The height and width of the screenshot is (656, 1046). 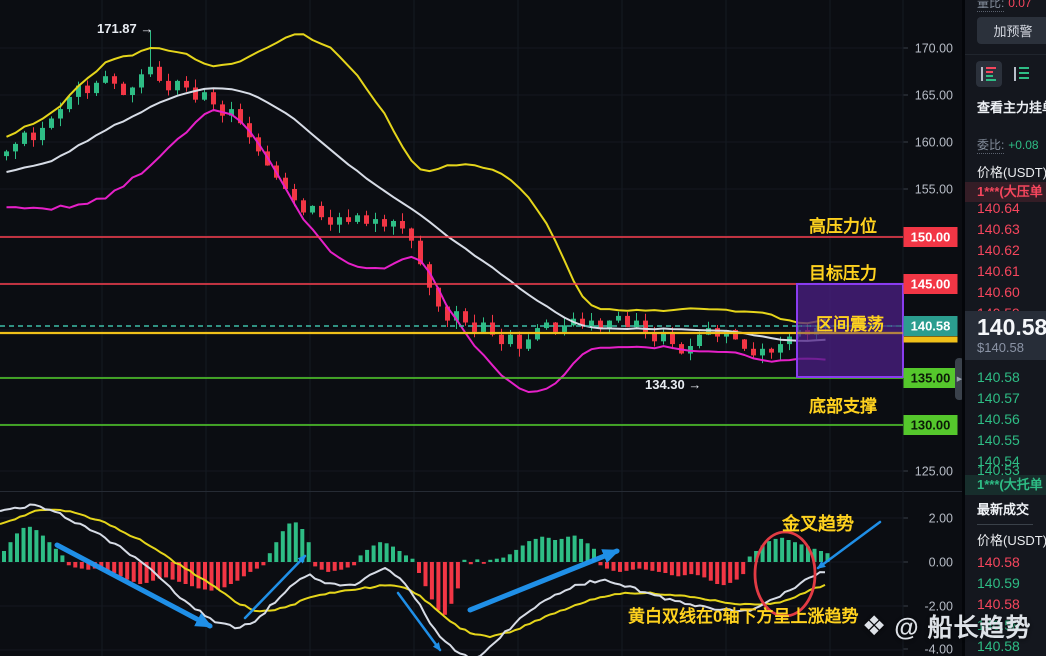 I want to click on add-alert-button: 加预警, so click(x=1011, y=30).